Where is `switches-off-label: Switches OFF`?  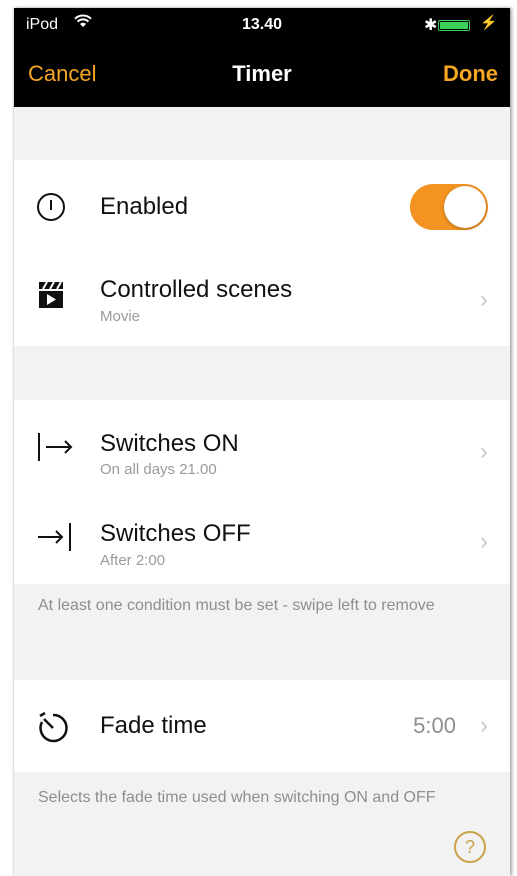 switches-off-label: Switches OFF is located at coordinates (175, 533).